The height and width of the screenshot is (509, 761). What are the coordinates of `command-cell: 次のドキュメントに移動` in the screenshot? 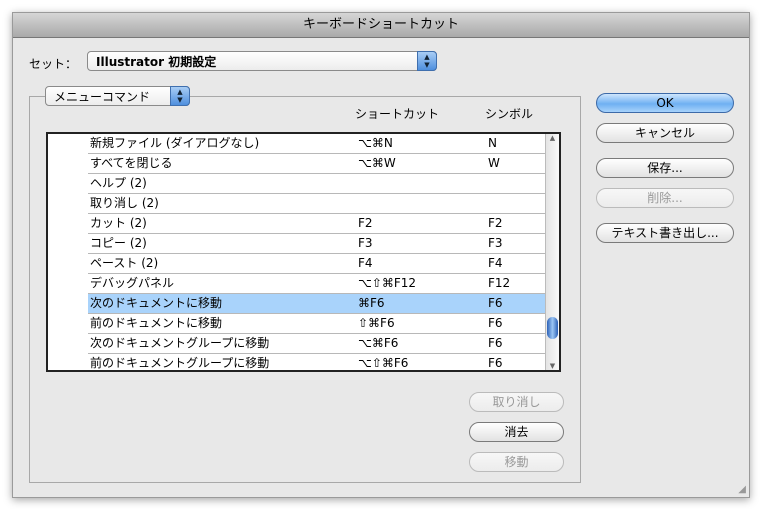 It's located at (156, 303).